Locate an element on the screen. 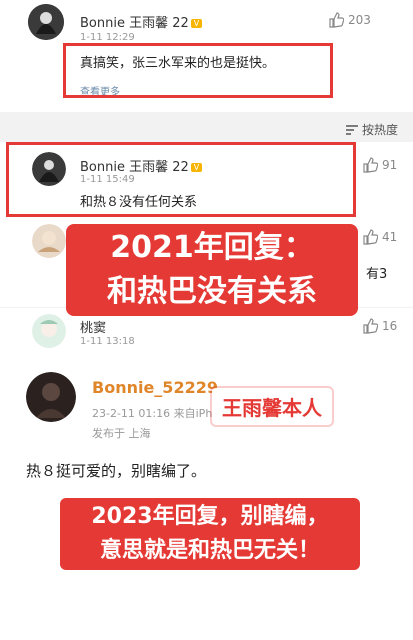 The image size is (413, 640). banner-line-2: 意思就是和热巴无关！ is located at coordinates (209, 550).